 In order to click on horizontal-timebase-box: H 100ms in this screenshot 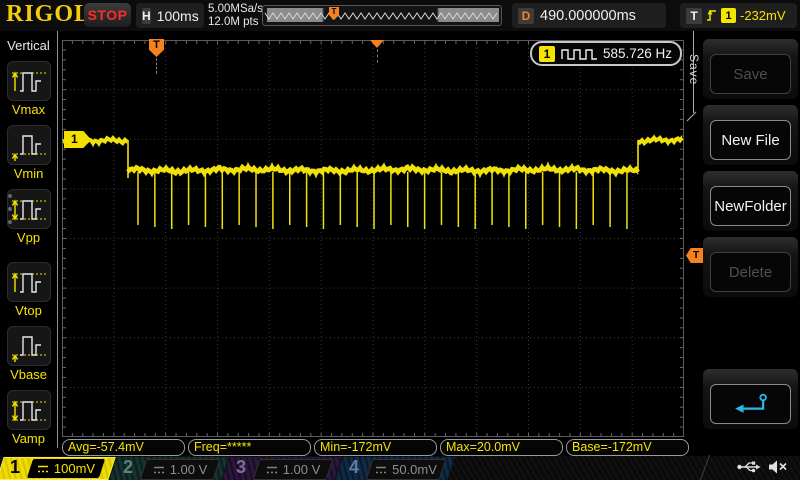, I will do `click(170, 15)`.